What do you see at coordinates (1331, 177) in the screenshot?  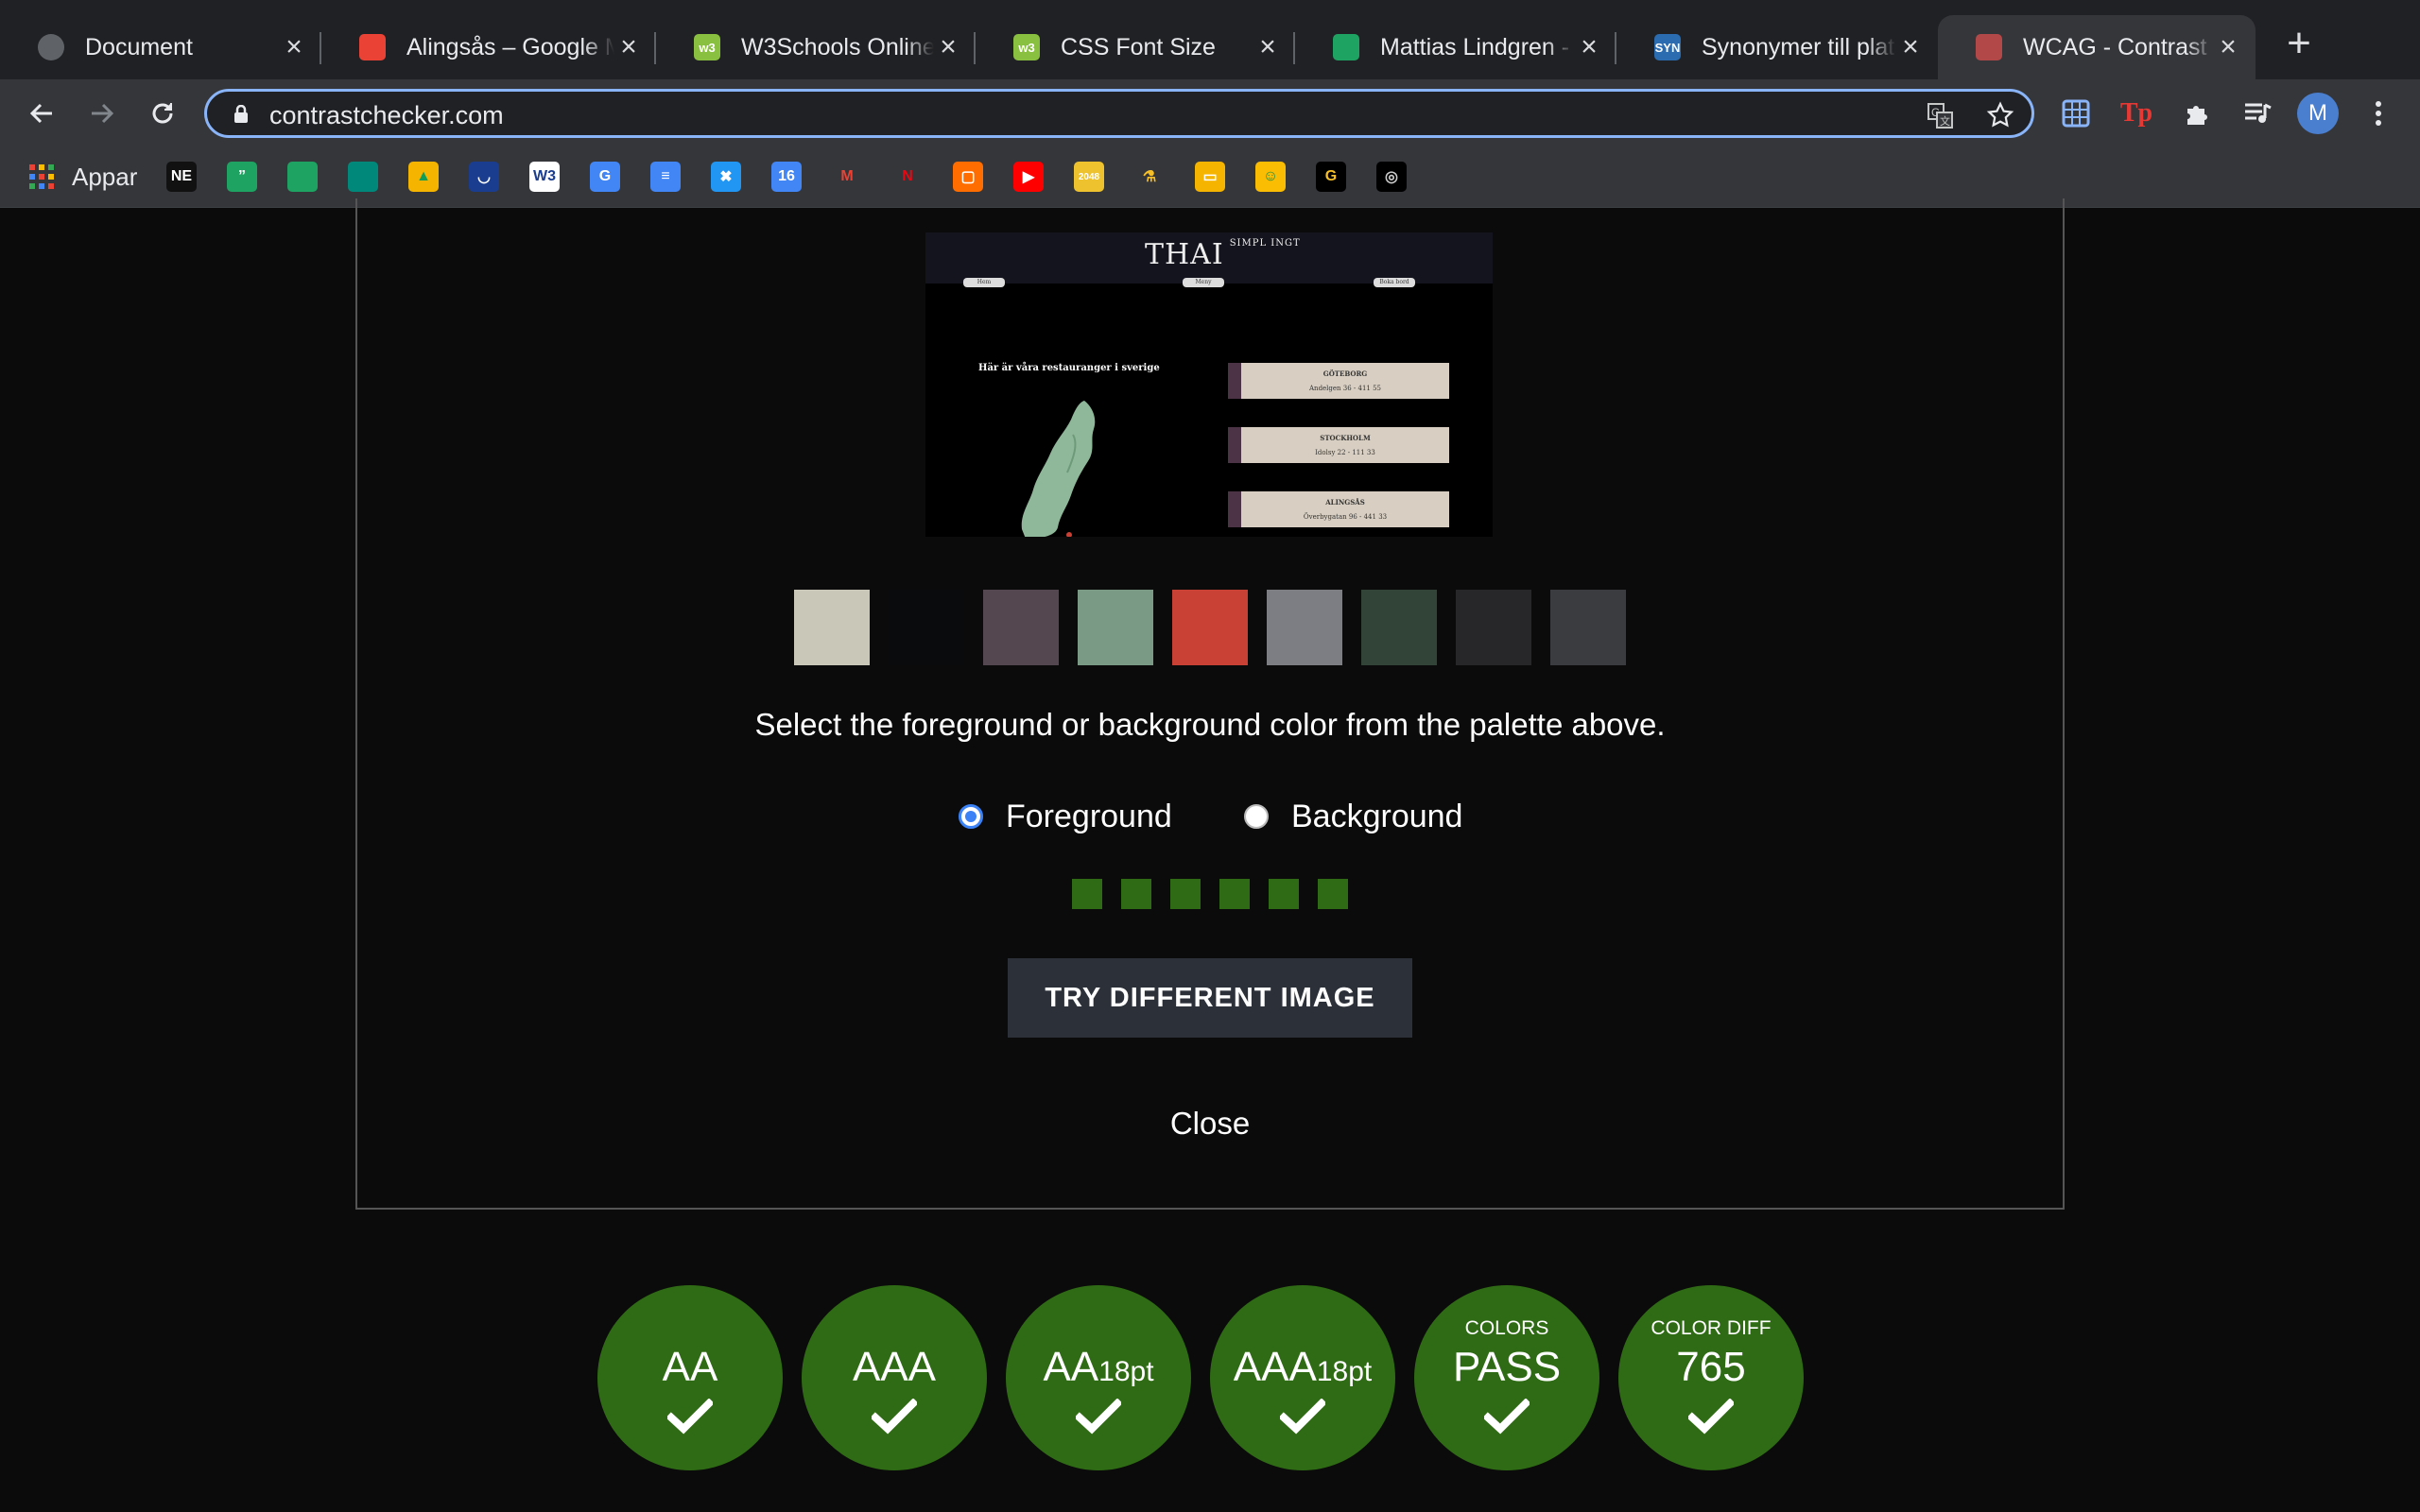 I see `g-bookmark-icon: G` at bounding box center [1331, 177].